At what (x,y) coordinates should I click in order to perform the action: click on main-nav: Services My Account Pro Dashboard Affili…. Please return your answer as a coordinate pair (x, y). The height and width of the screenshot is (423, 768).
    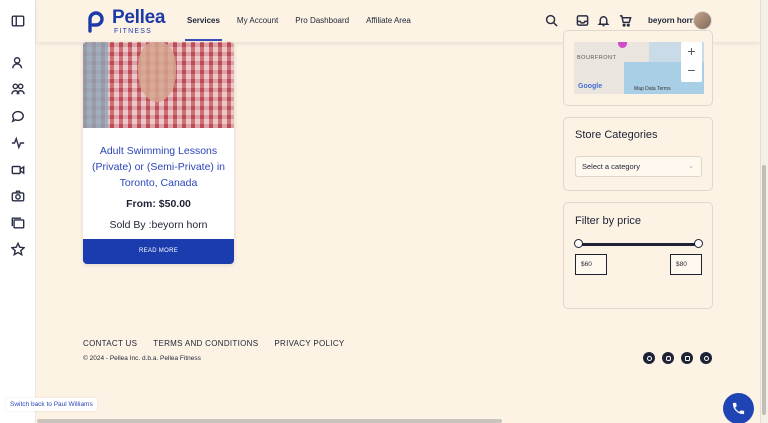
    Looking at the image, I should click on (306, 28).